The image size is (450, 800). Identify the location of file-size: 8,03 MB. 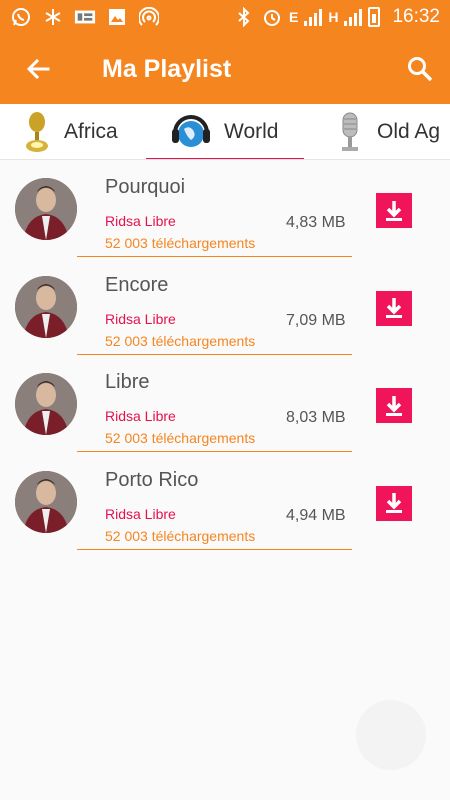
(316, 417).